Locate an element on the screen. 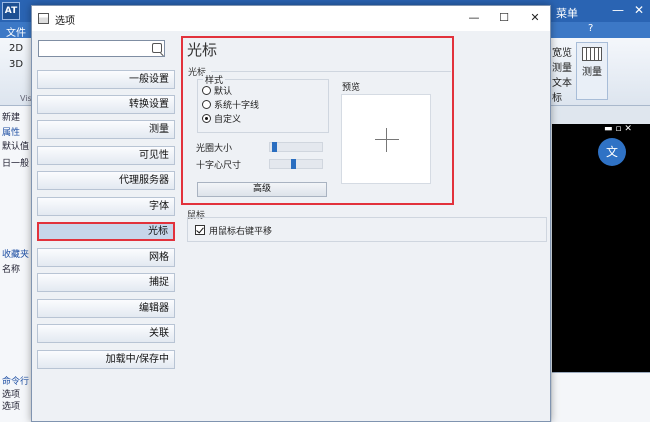 The height and width of the screenshot is (422, 650). general-label: 日一般 is located at coordinates (16, 164).